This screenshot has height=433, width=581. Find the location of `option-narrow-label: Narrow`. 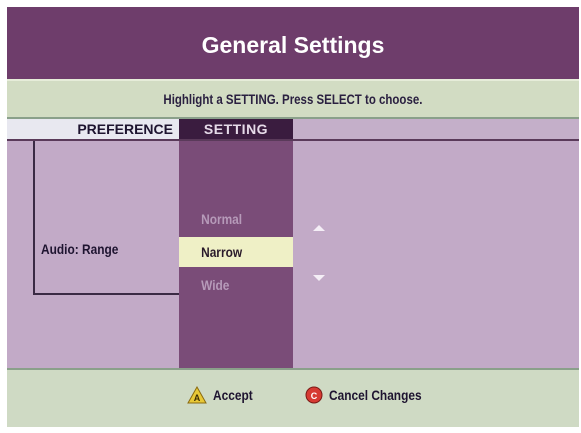

option-narrow-label: Narrow is located at coordinates (222, 252).